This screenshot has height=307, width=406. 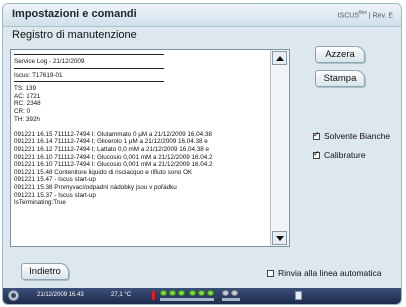 What do you see at coordinates (55, 195) in the screenshot?
I see `log-entry: 091221 15.37 - Iscus start-up` at bounding box center [55, 195].